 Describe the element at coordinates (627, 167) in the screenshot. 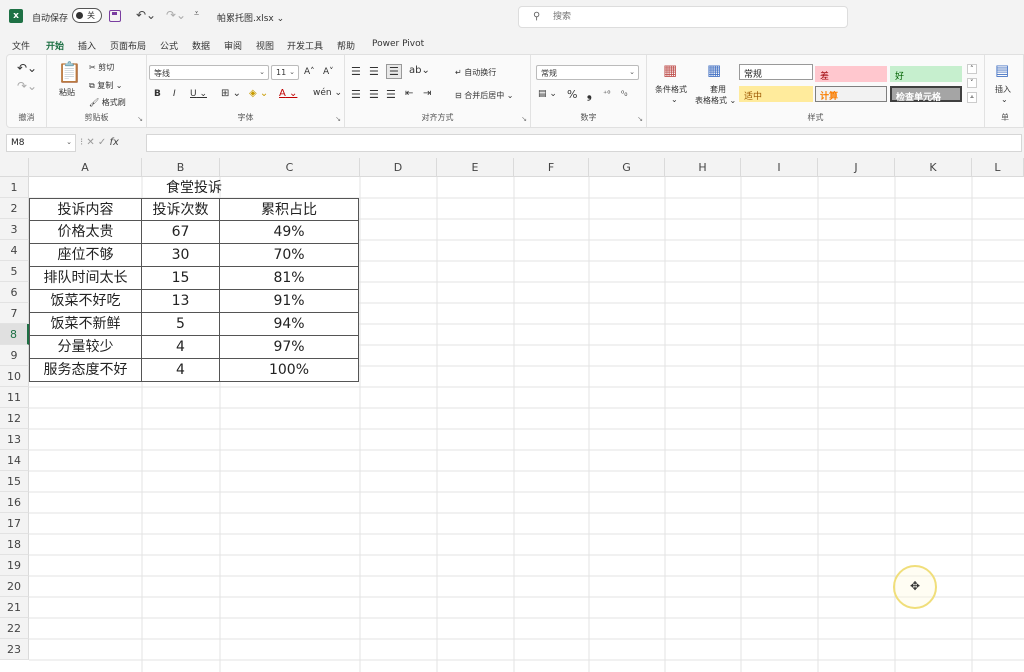

I see `column-header-g: G` at that location.